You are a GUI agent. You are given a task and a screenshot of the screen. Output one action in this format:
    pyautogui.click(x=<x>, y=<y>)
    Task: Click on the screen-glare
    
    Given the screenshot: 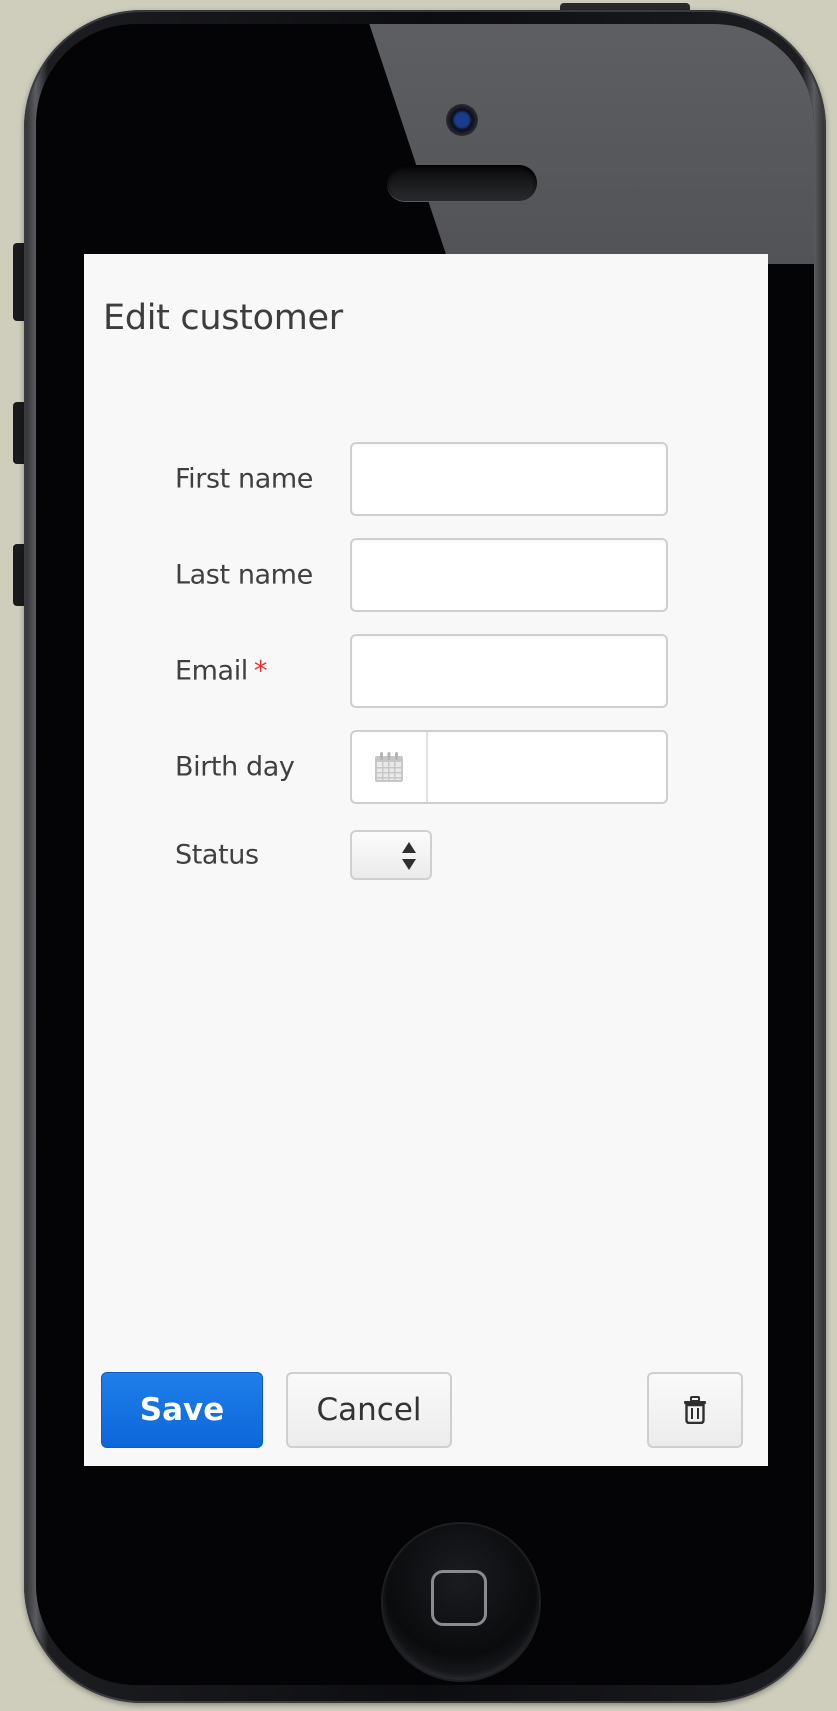 What is the action you would take?
    pyautogui.click(x=590, y=144)
    